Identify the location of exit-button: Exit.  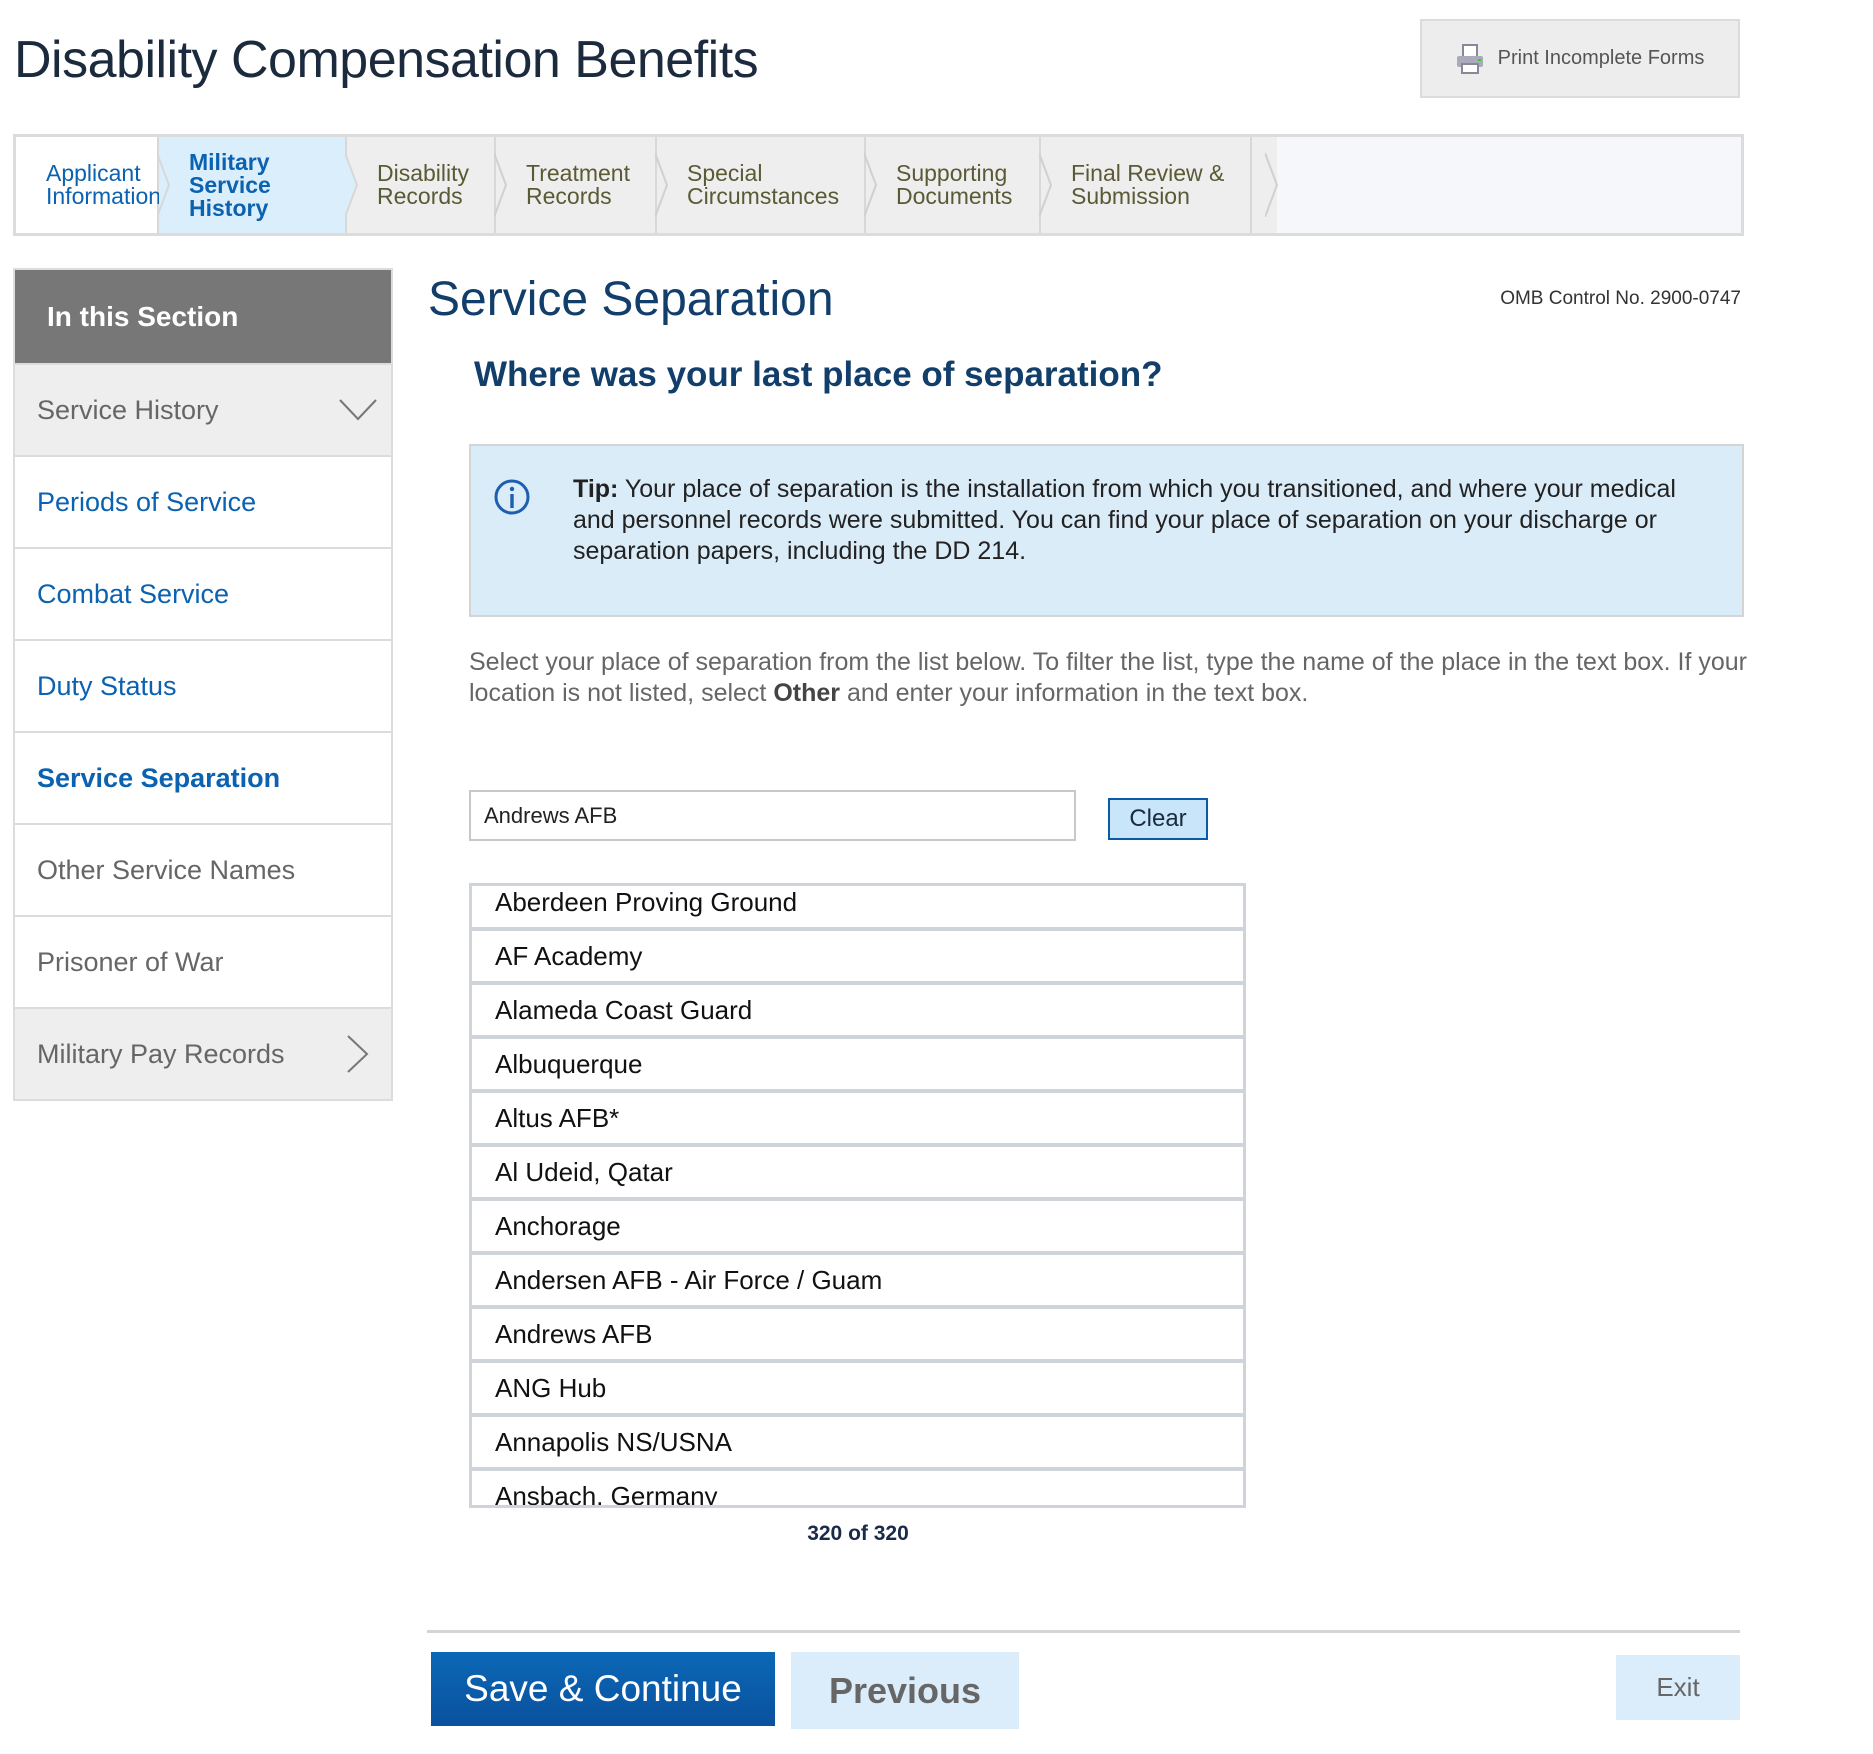
(1678, 1687).